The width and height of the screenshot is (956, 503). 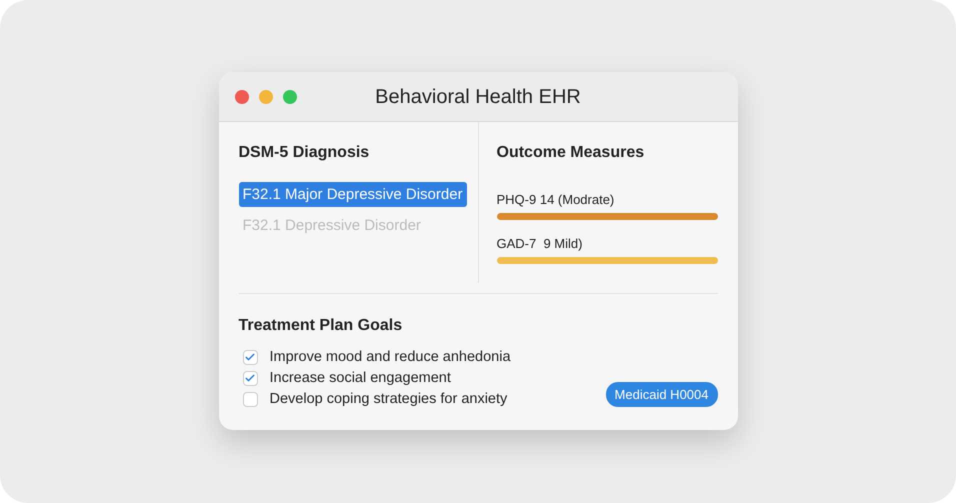 I want to click on minimize-icon, so click(x=265, y=97).